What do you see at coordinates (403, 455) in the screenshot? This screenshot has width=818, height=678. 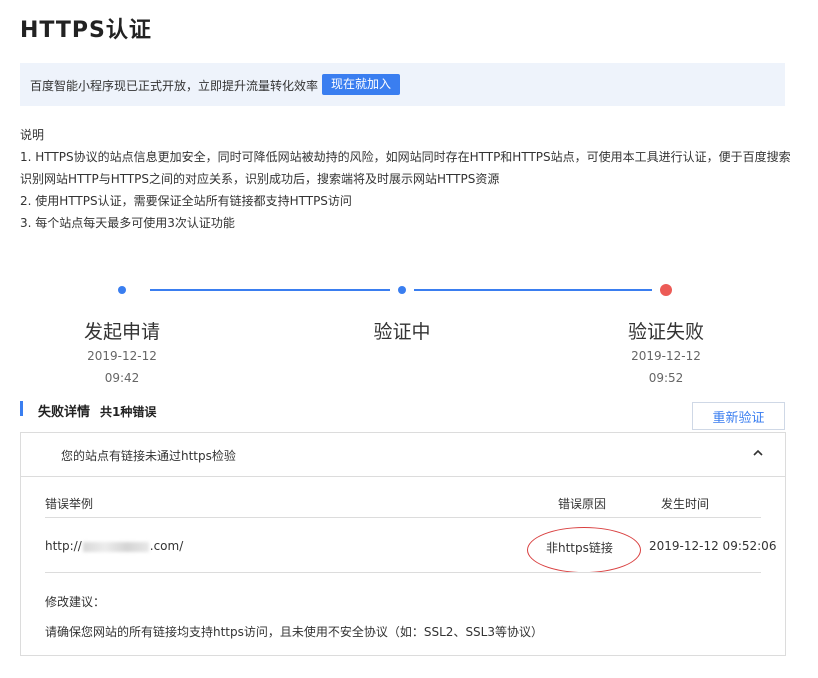 I see `error-panel-header: 您的站点有链接未通过https检验` at bounding box center [403, 455].